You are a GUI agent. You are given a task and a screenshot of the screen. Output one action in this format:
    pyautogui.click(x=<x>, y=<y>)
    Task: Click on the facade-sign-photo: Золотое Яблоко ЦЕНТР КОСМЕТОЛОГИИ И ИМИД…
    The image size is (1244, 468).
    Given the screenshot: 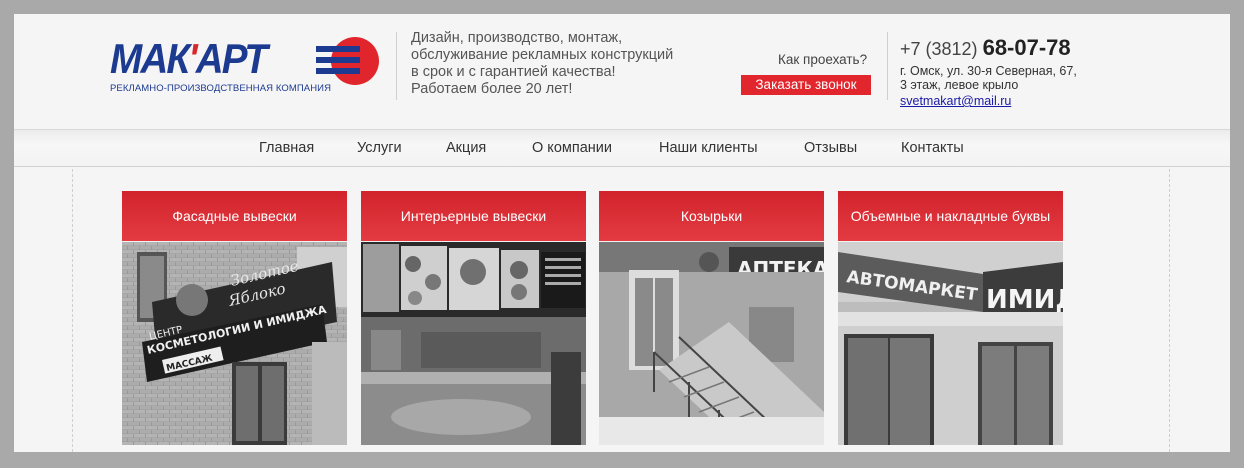 What is the action you would take?
    pyautogui.click(x=234, y=343)
    